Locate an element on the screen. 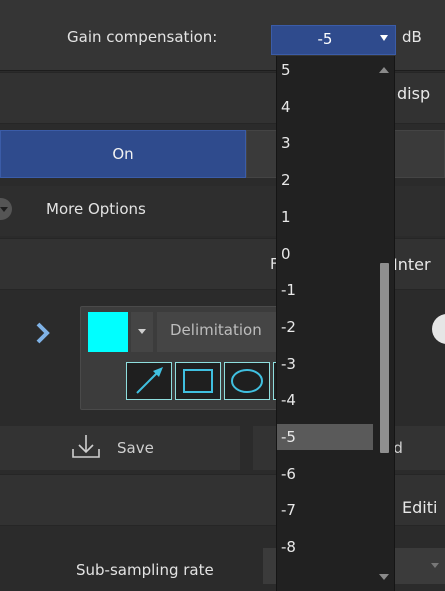  dropdown-option: -1 is located at coordinates (325, 290).